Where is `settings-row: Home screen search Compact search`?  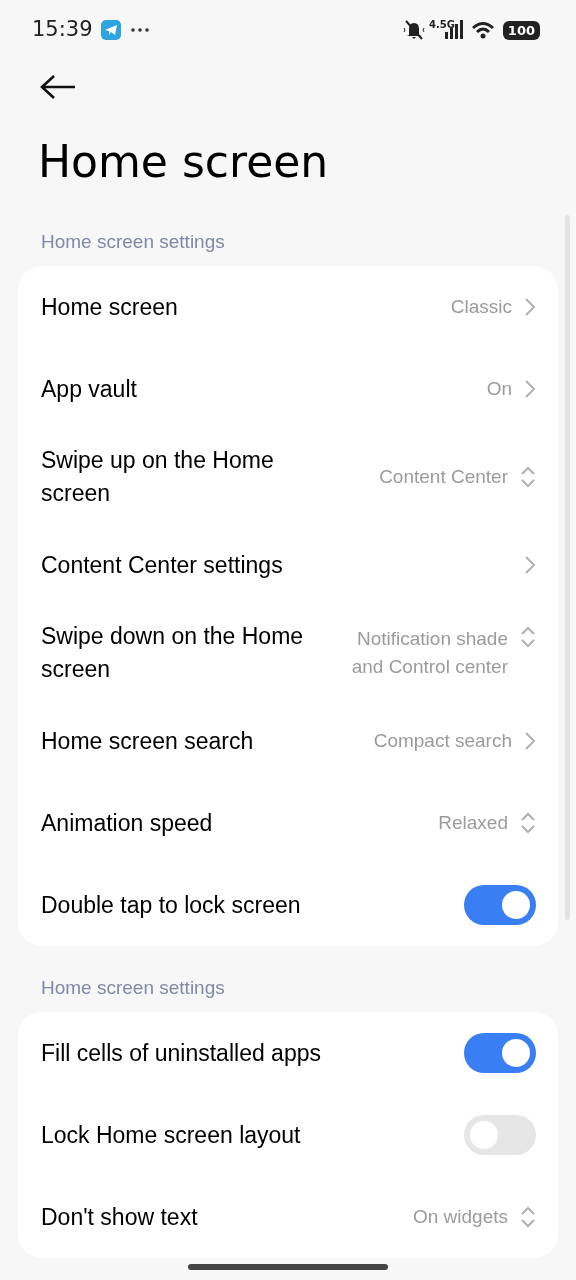 settings-row: Home screen search Compact search is located at coordinates (288, 741).